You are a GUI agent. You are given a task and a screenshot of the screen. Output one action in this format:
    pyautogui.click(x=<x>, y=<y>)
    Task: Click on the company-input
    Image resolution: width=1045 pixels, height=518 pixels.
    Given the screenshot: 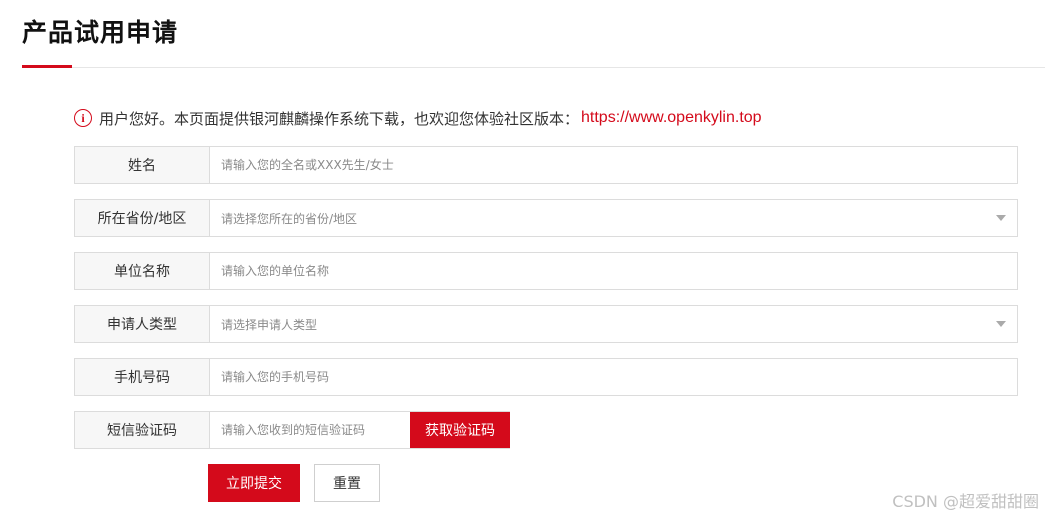 What is the action you would take?
    pyautogui.click(x=619, y=271)
    